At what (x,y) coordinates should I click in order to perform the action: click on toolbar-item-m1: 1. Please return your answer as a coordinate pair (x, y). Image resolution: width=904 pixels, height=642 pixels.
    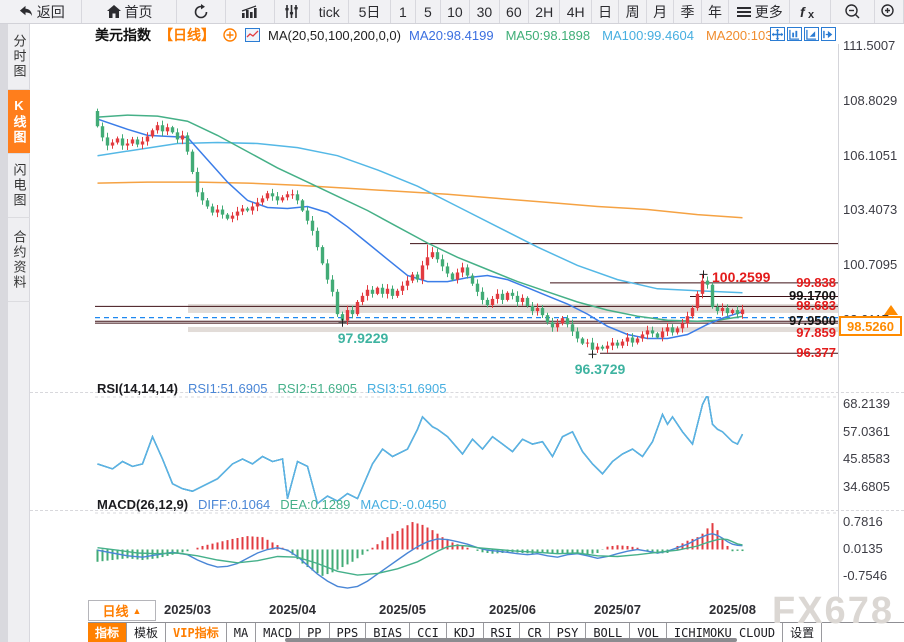
    Looking at the image, I should click on (404, 11).